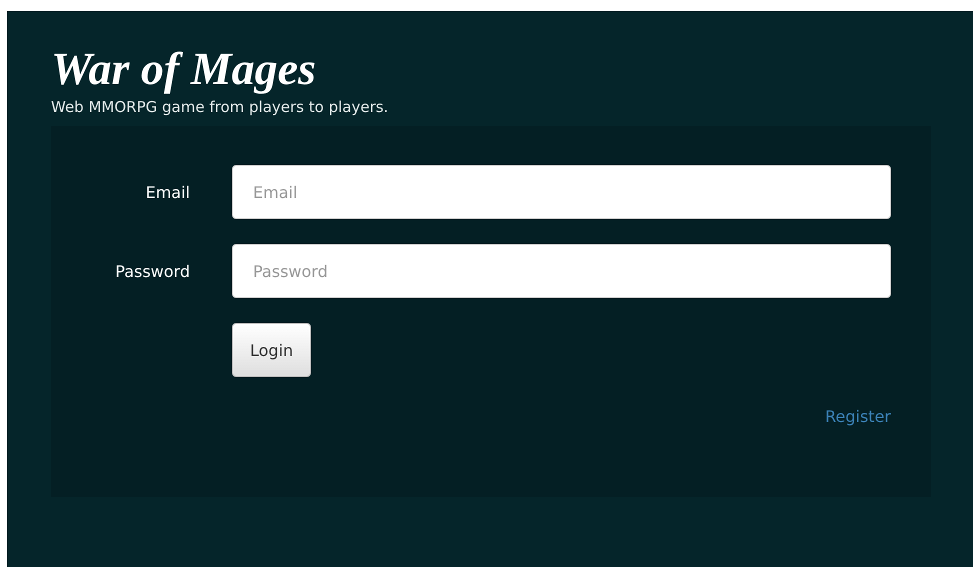 Image resolution: width=973 pixels, height=567 pixels. What do you see at coordinates (561, 192) in the screenshot?
I see `input-field: Email` at bounding box center [561, 192].